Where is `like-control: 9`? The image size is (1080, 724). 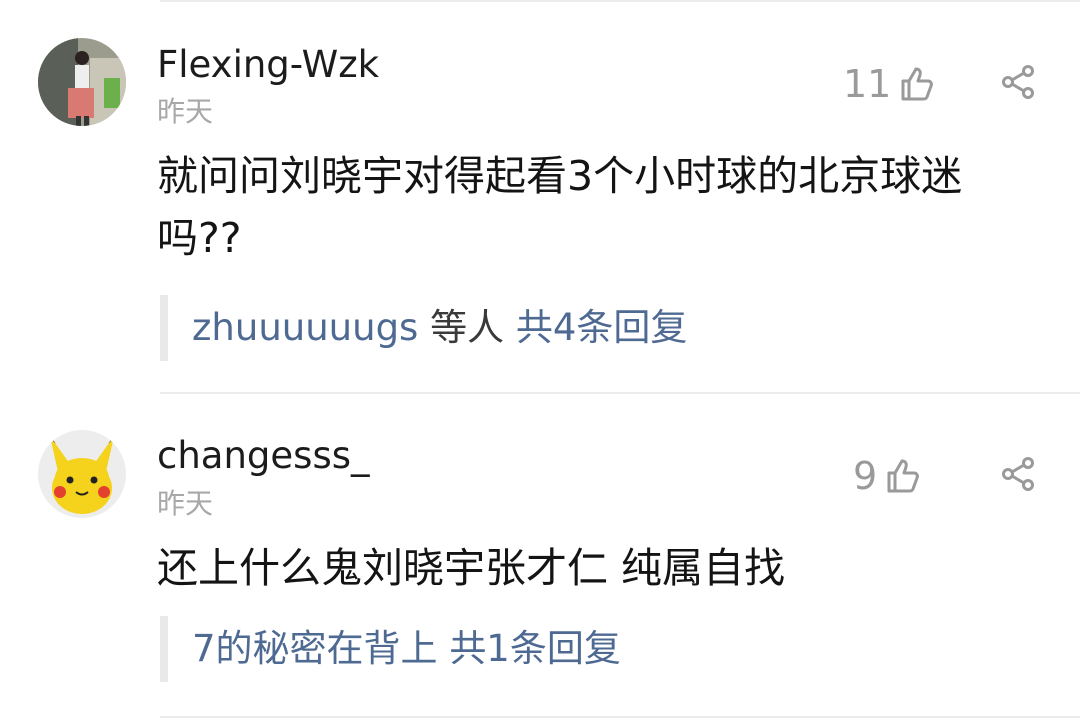 like-control: 9 is located at coordinates (887, 476).